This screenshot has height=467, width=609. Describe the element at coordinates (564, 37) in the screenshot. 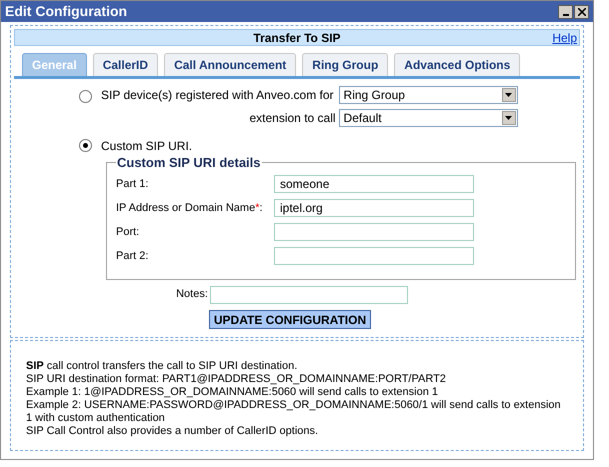

I see `help-link: Help` at that location.